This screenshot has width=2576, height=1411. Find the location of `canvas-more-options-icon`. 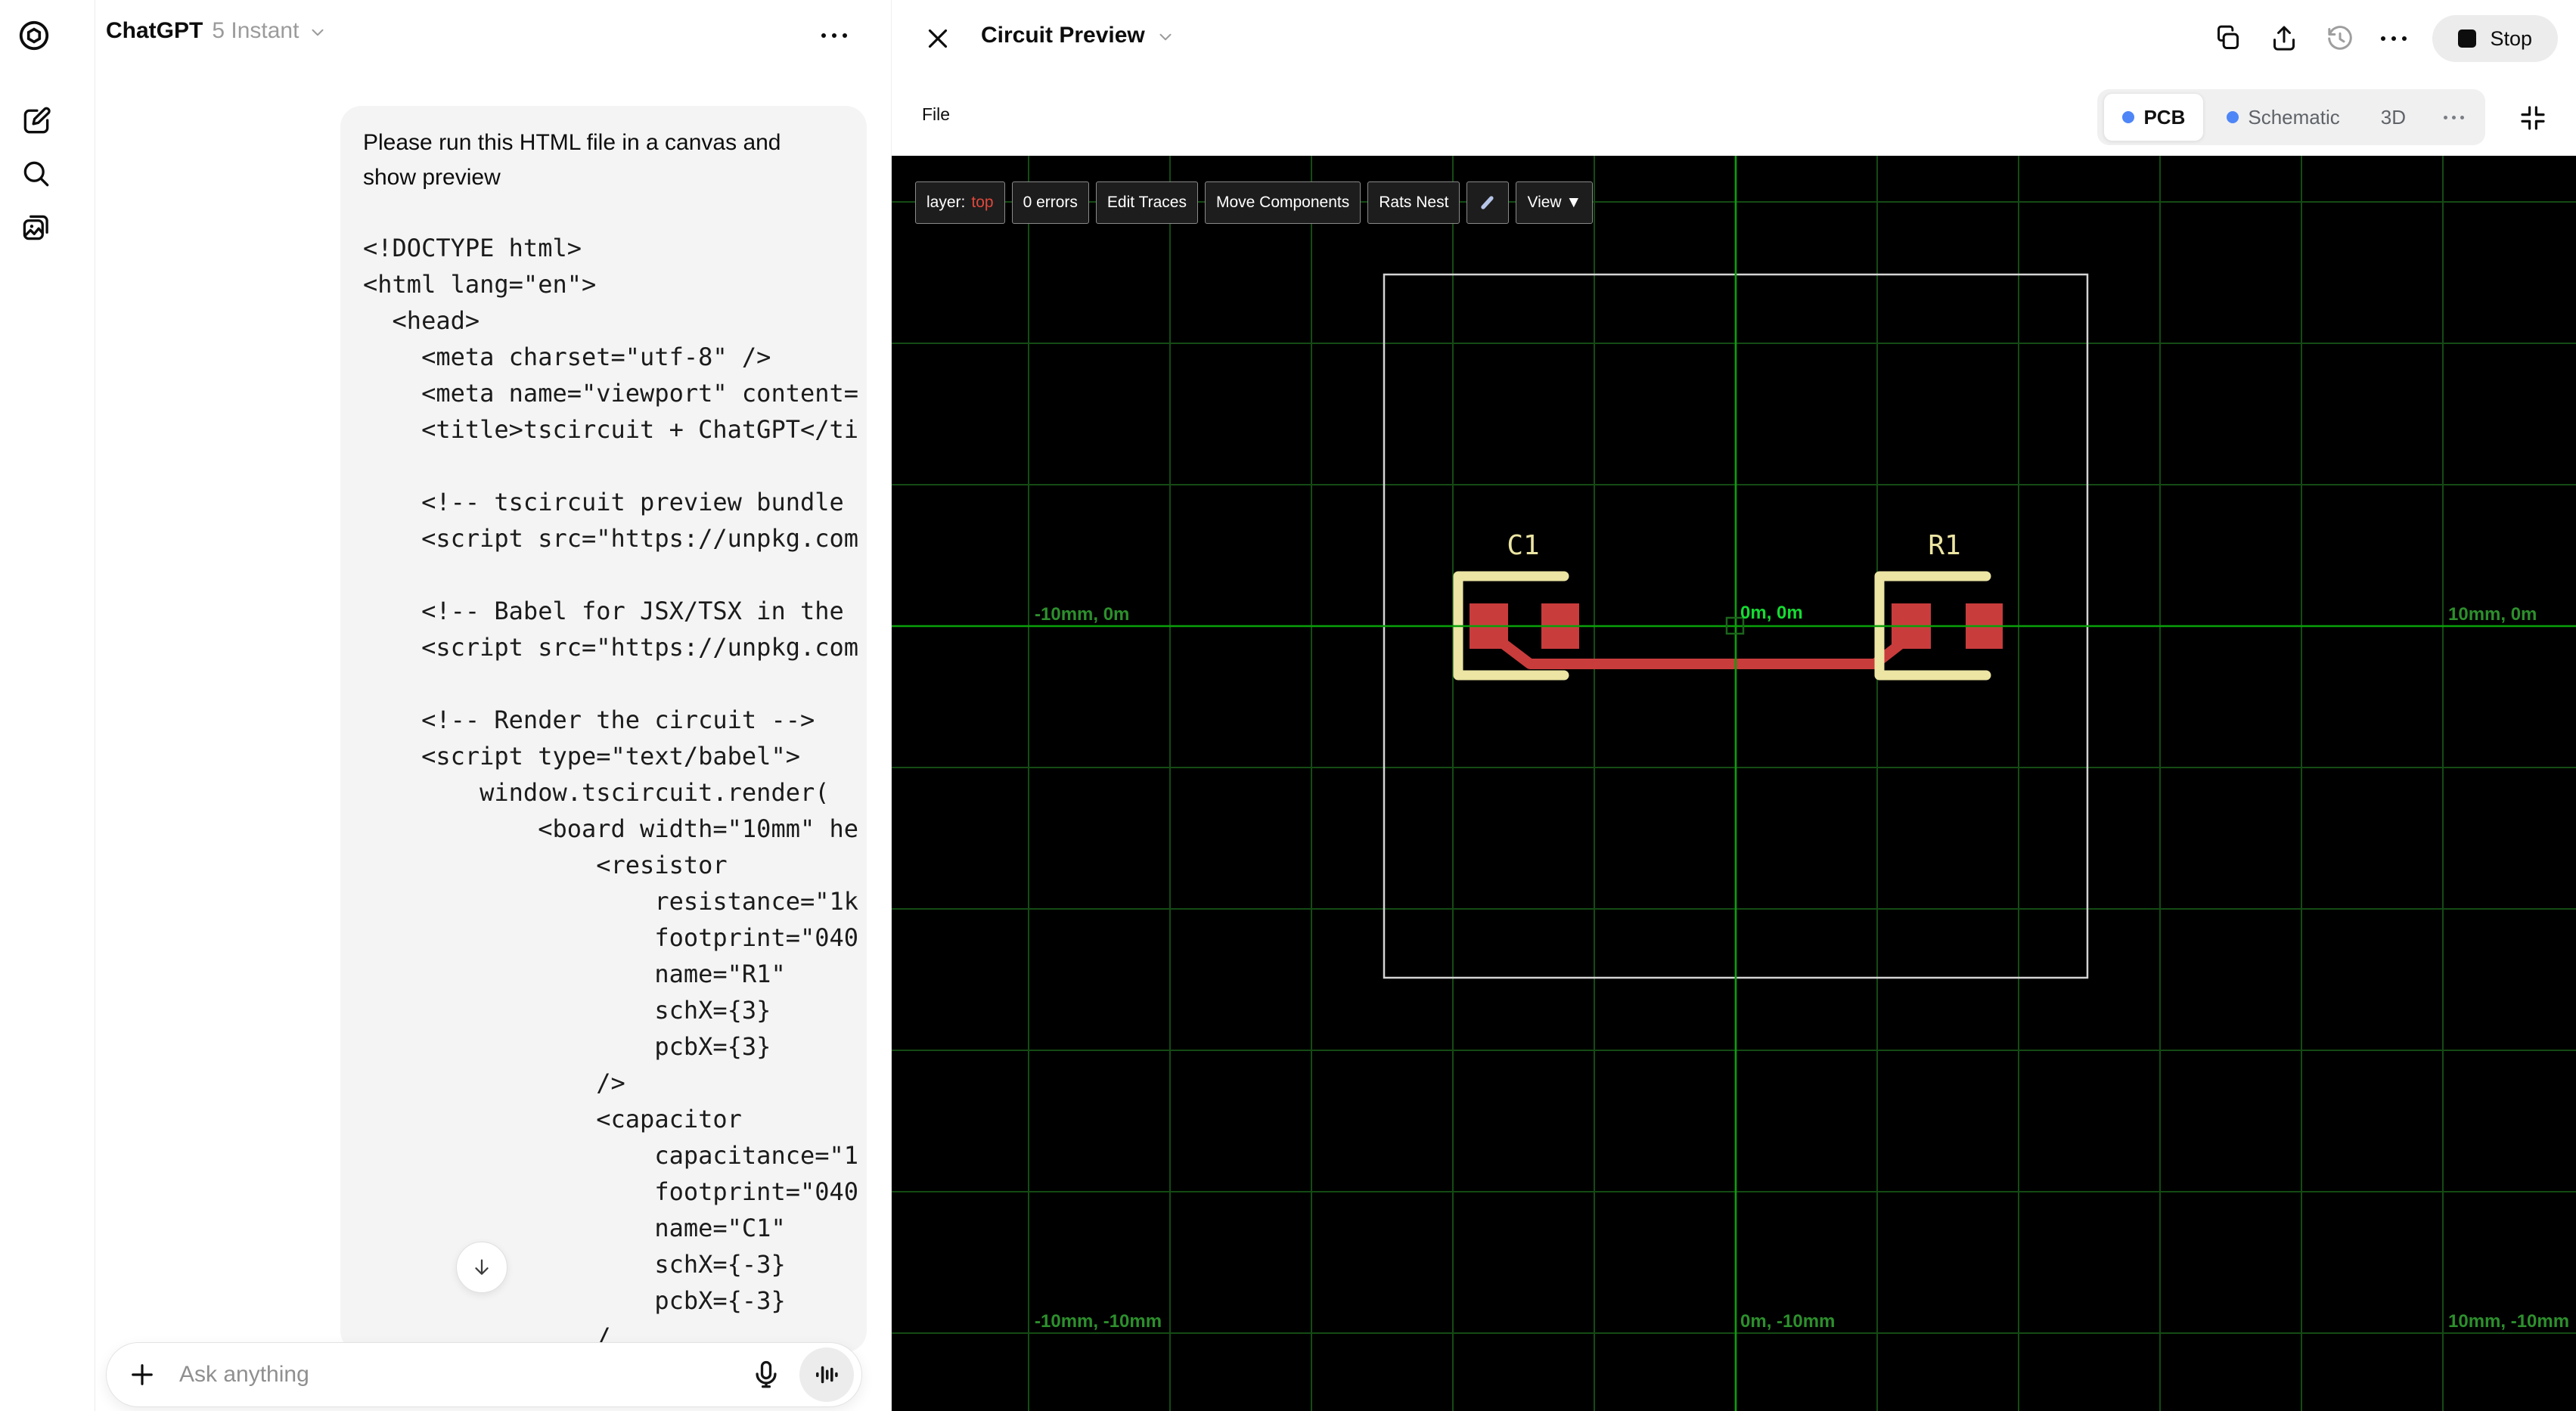

canvas-more-options-icon is located at coordinates (2394, 38).